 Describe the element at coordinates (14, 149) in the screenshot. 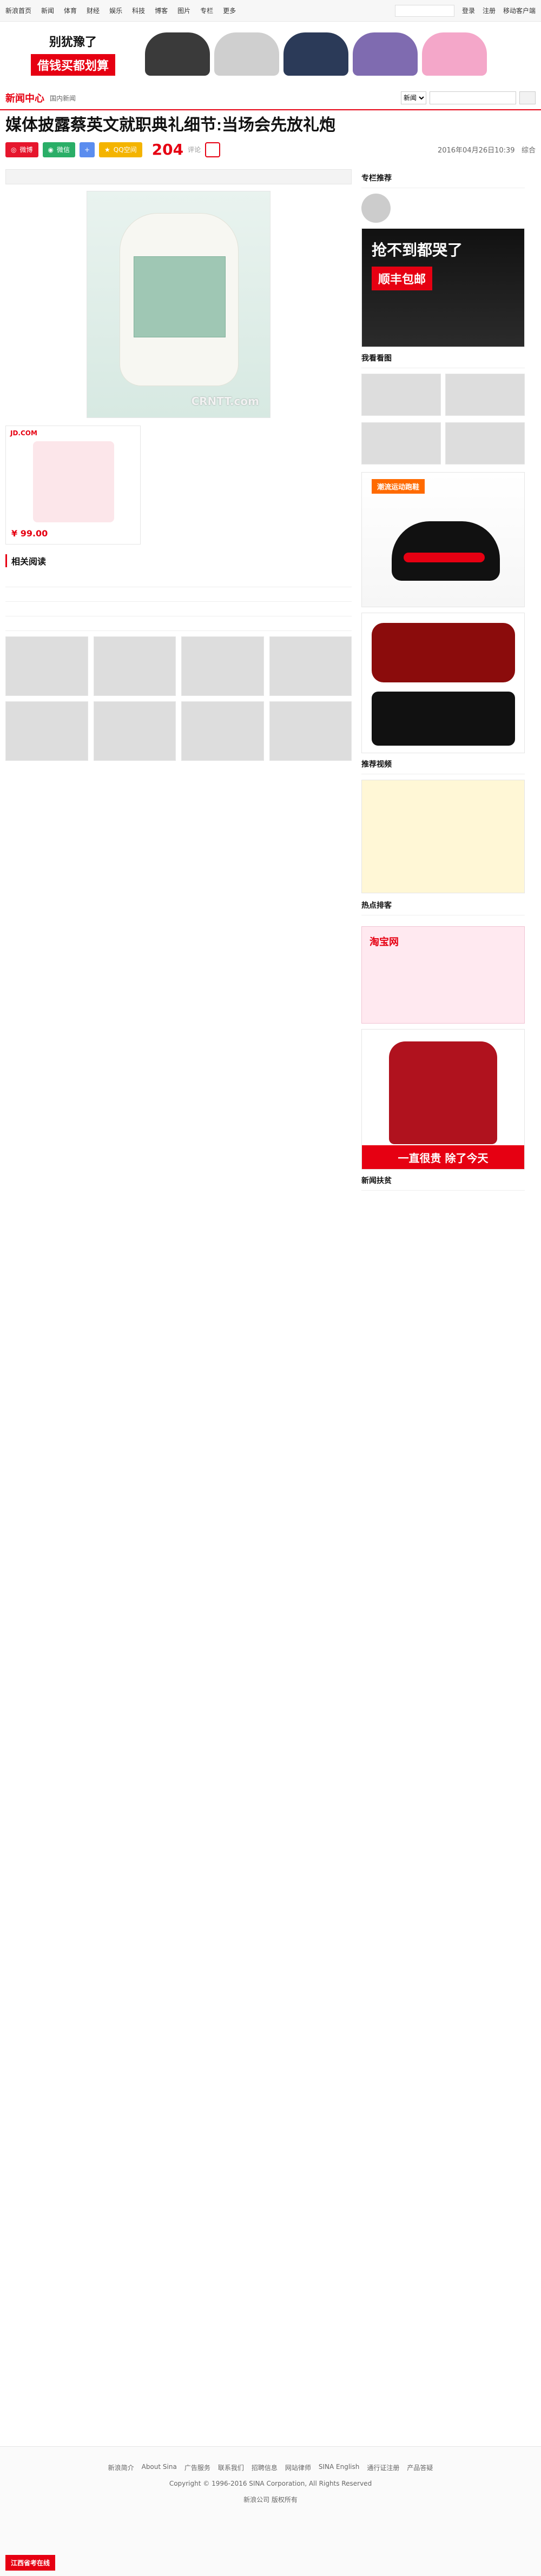

I see `weibo-icon: ◎` at that location.